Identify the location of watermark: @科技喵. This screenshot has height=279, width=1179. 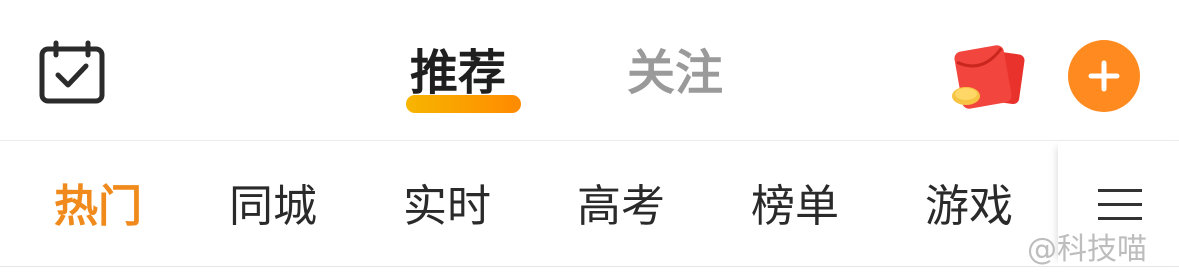
(1087, 249).